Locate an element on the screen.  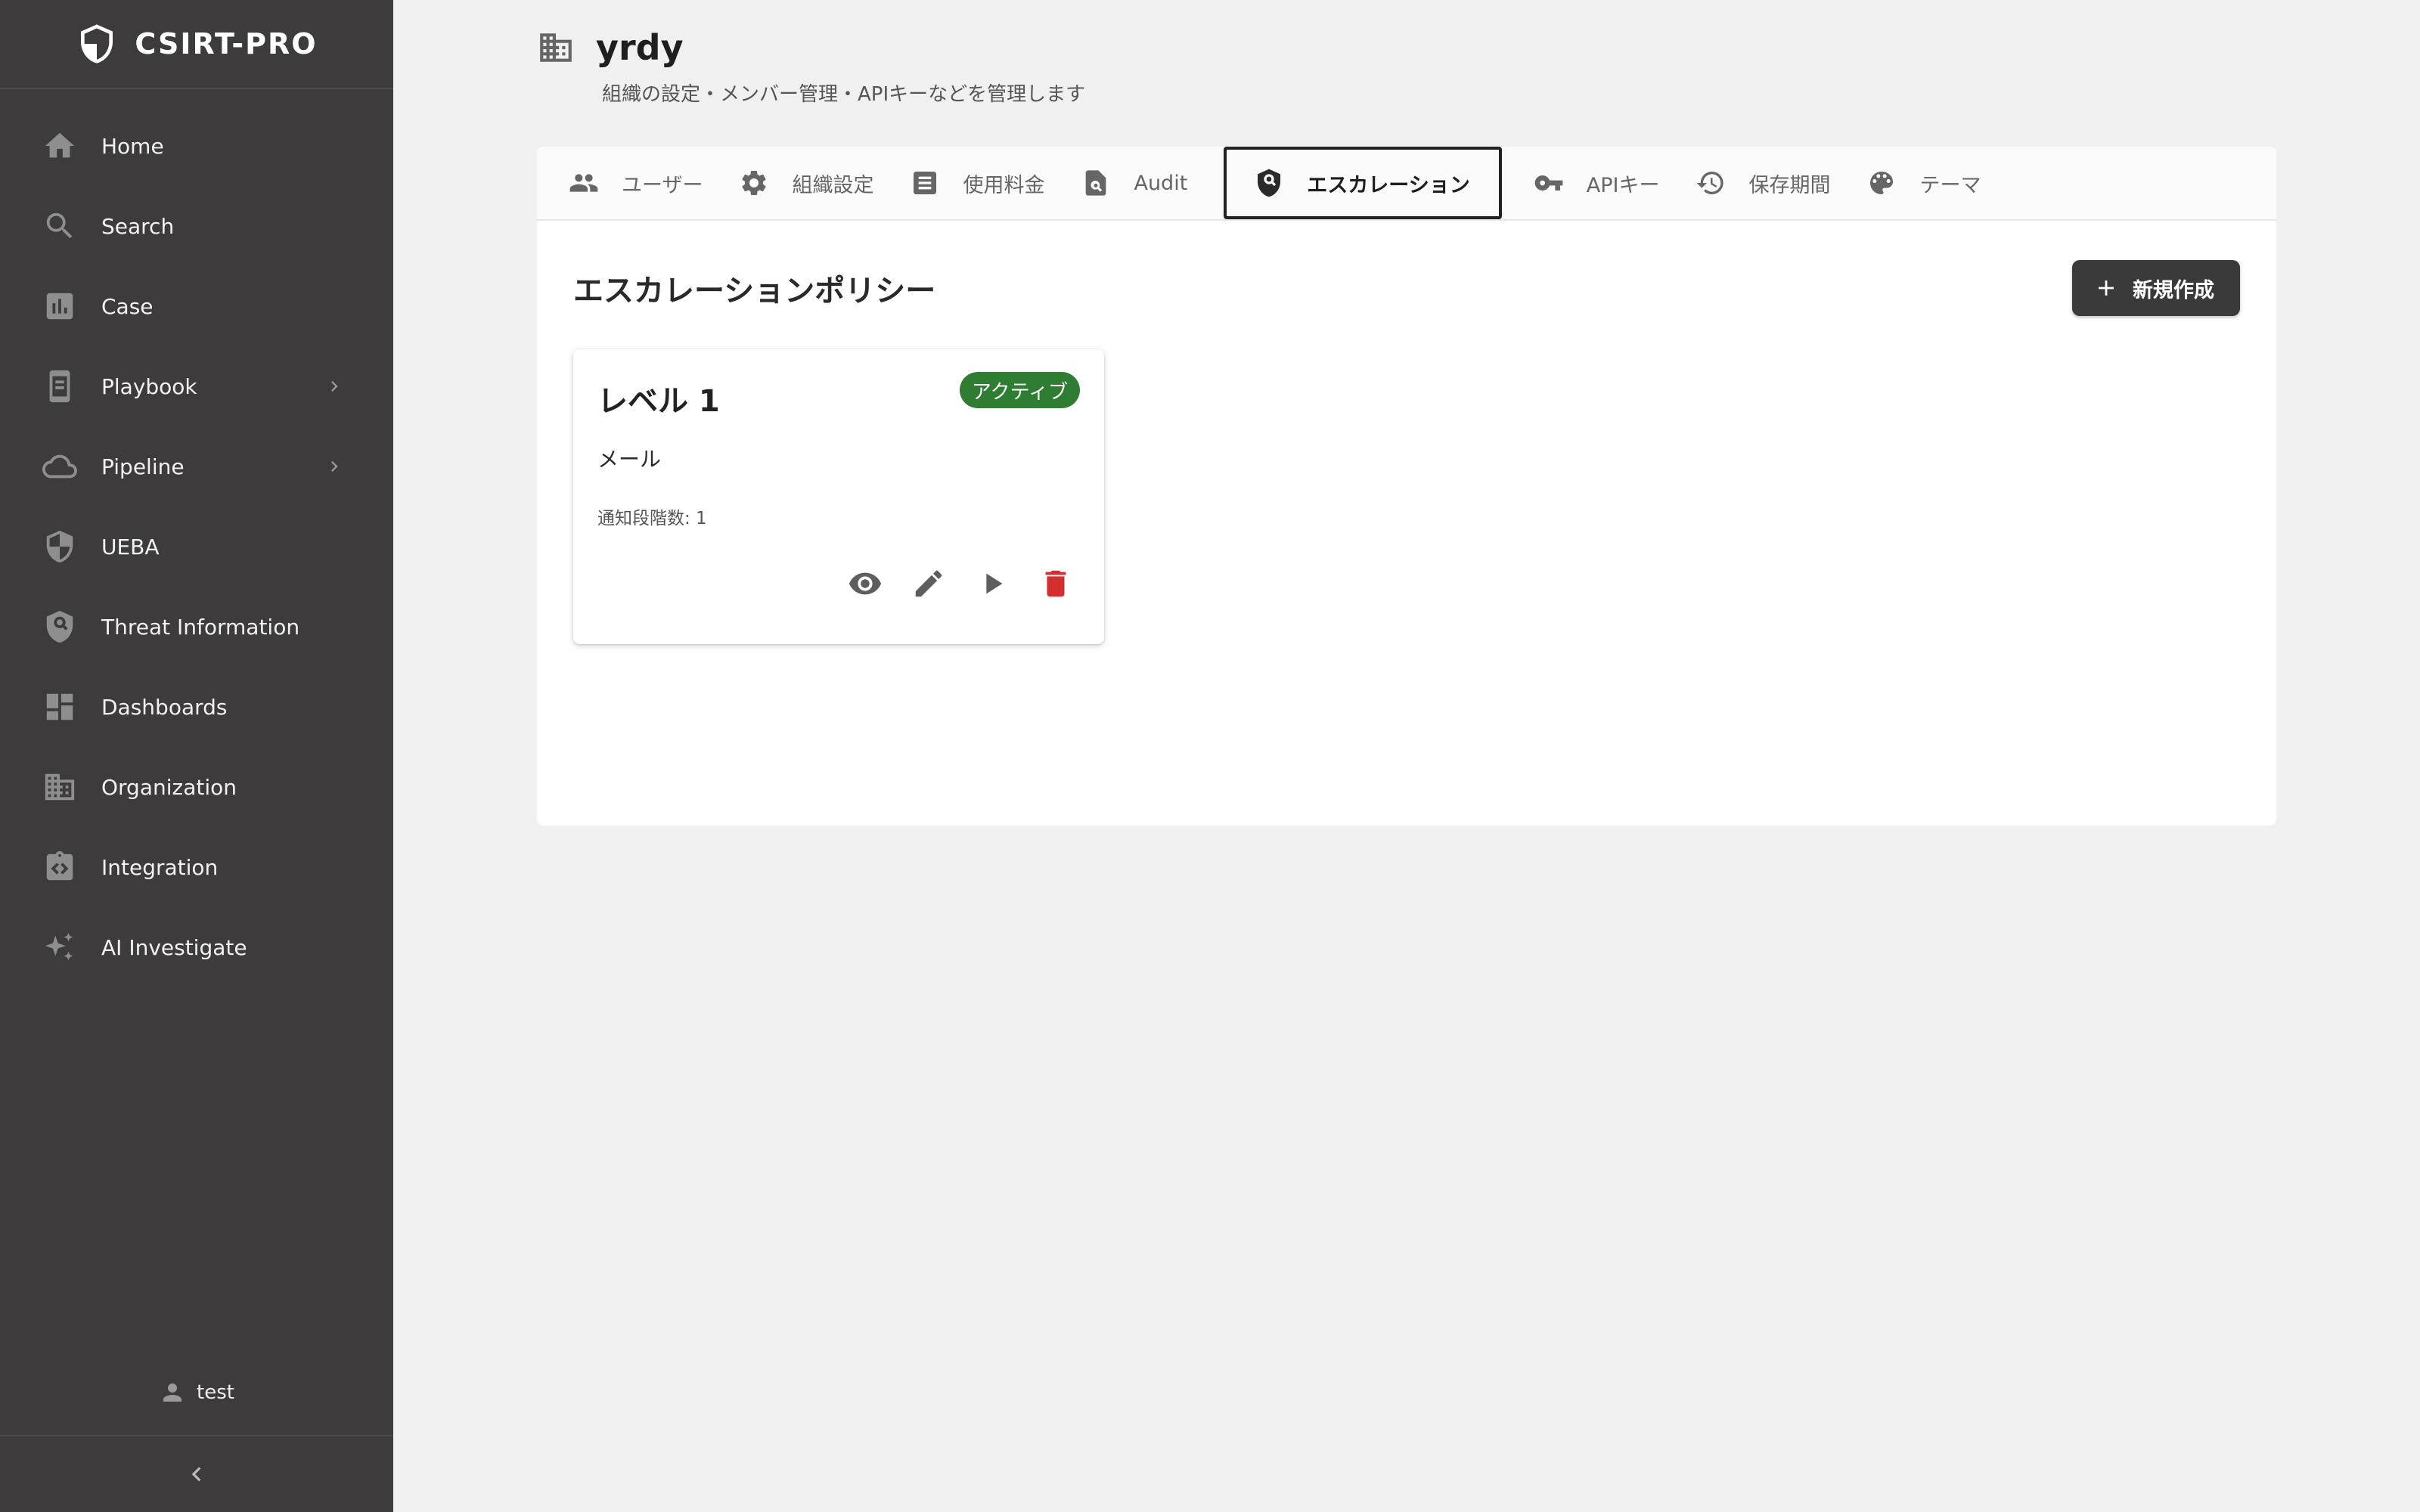
sidebar-item-integration: Integration is located at coordinates (196, 867).